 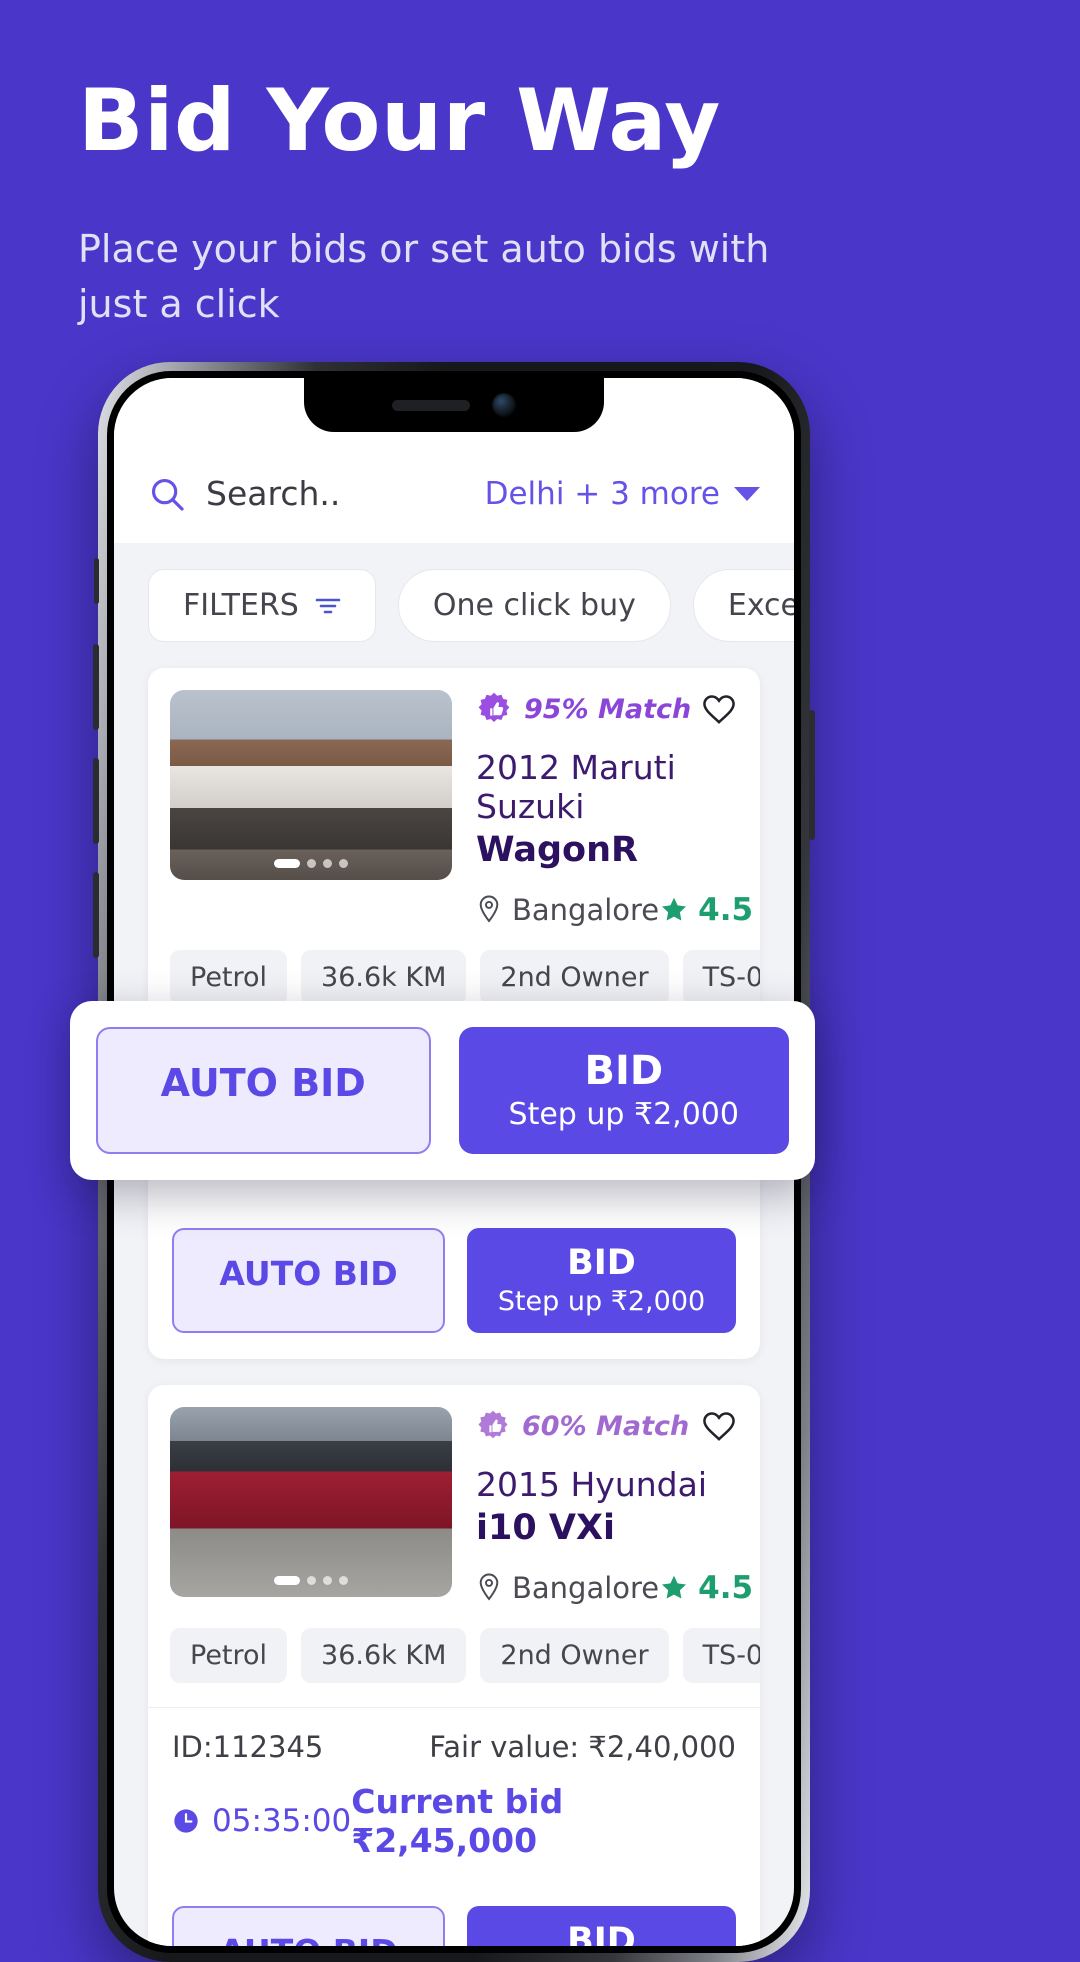 I want to click on match-row: 95% Match, so click(x=607, y=709).